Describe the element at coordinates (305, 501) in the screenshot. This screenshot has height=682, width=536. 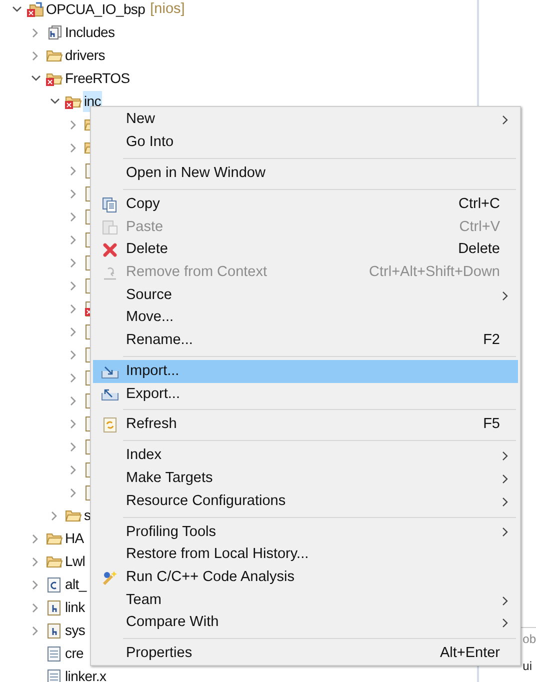
I see `menu-item: Resource Configurations` at that location.